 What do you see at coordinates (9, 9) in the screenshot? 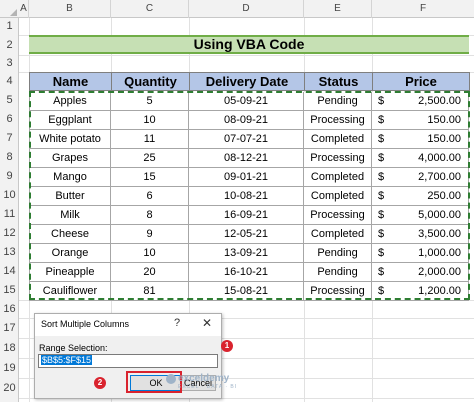
I see `select-all-corner` at bounding box center [9, 9].